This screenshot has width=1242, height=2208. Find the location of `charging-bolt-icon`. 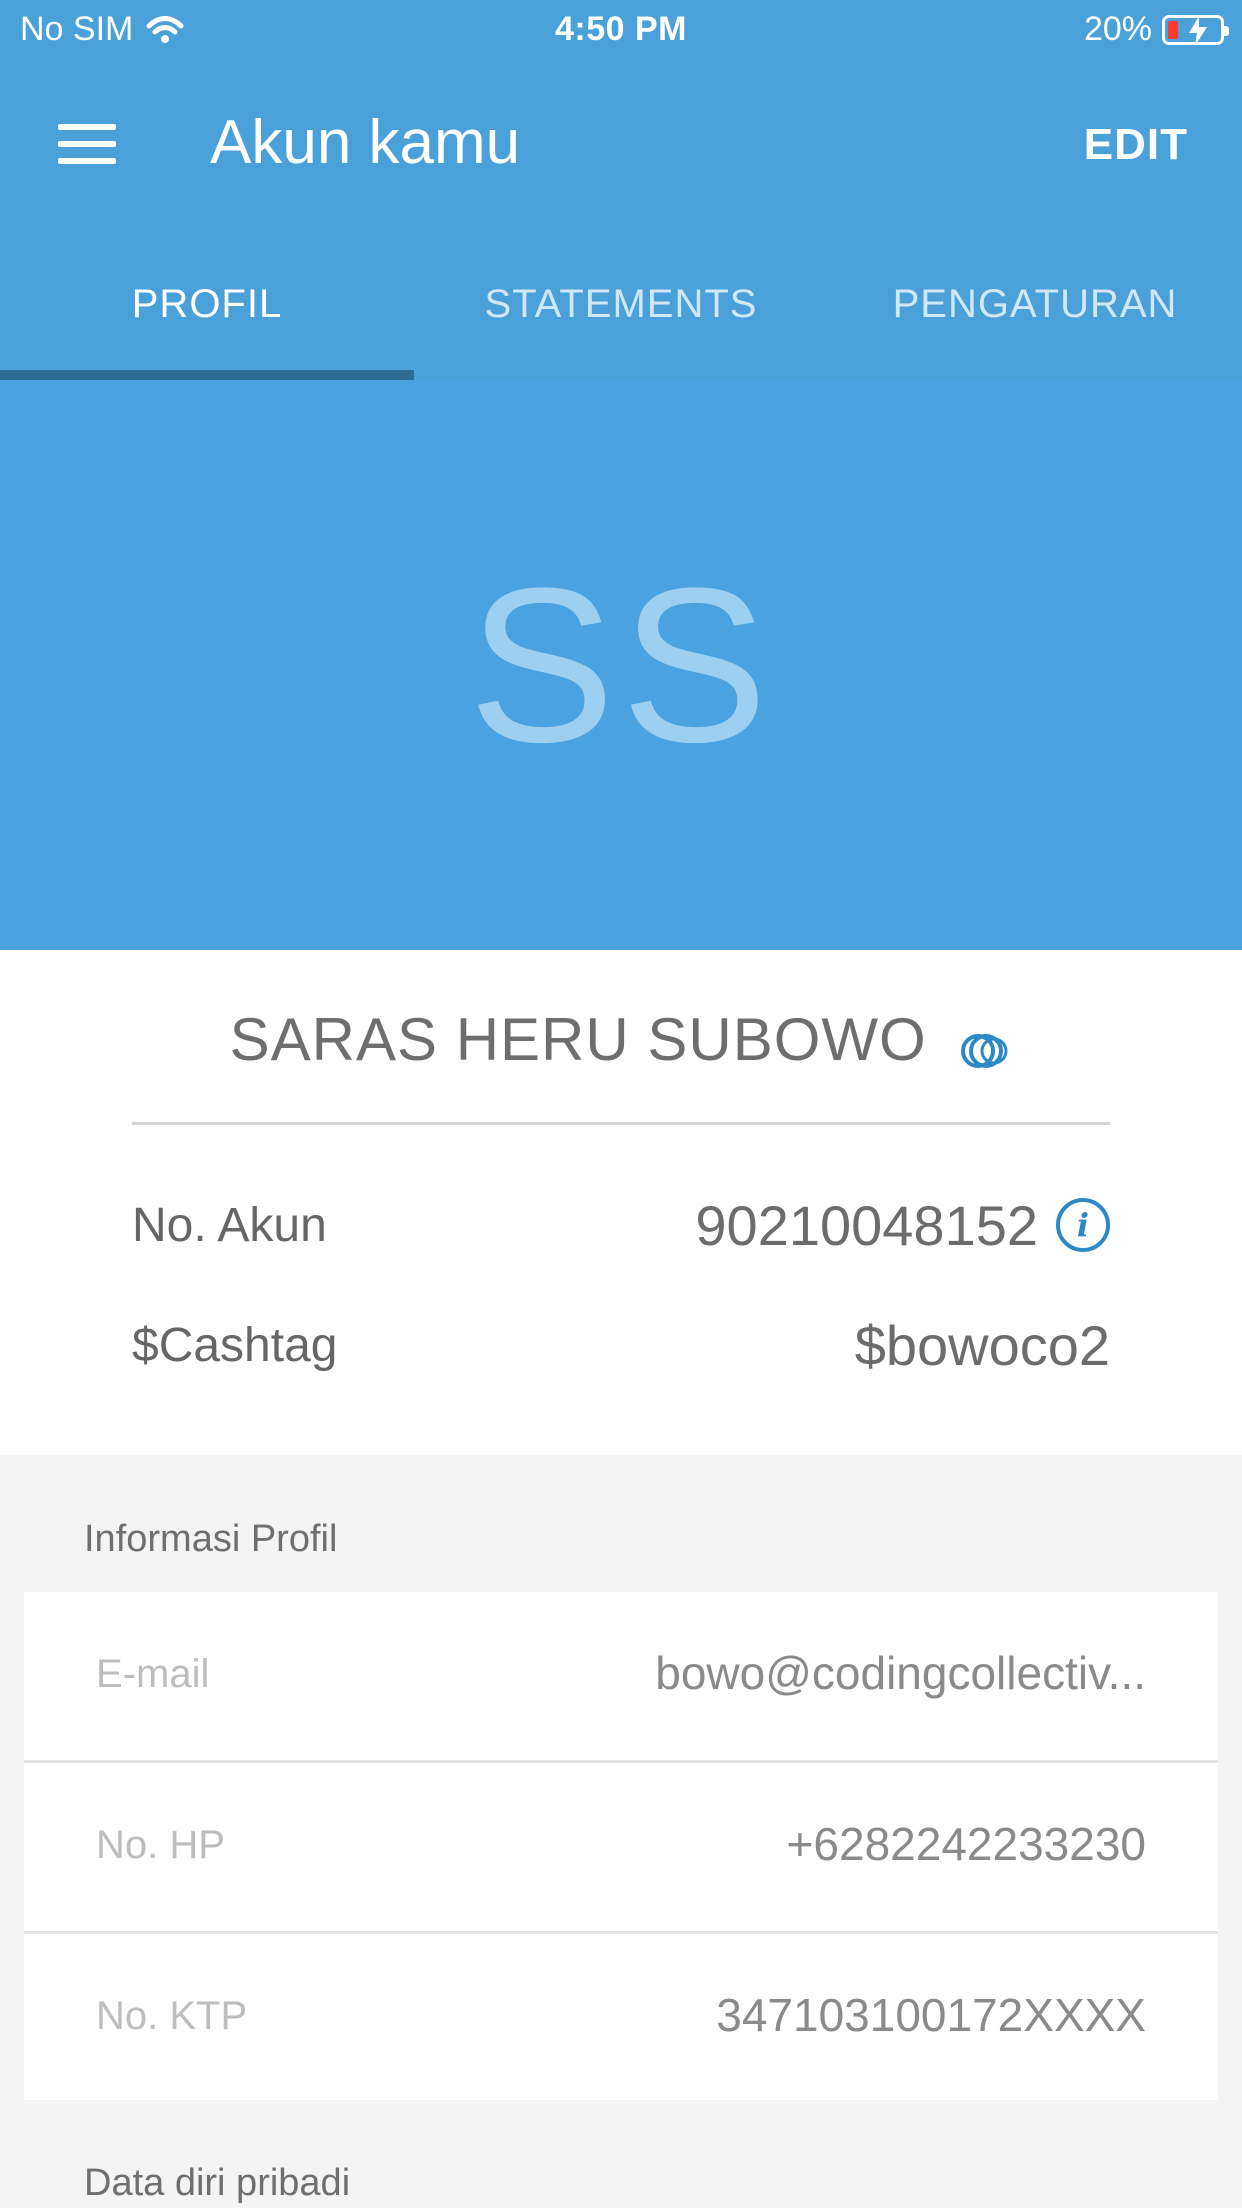

charging-bolt-icon is located at coordinates (1198, 30).